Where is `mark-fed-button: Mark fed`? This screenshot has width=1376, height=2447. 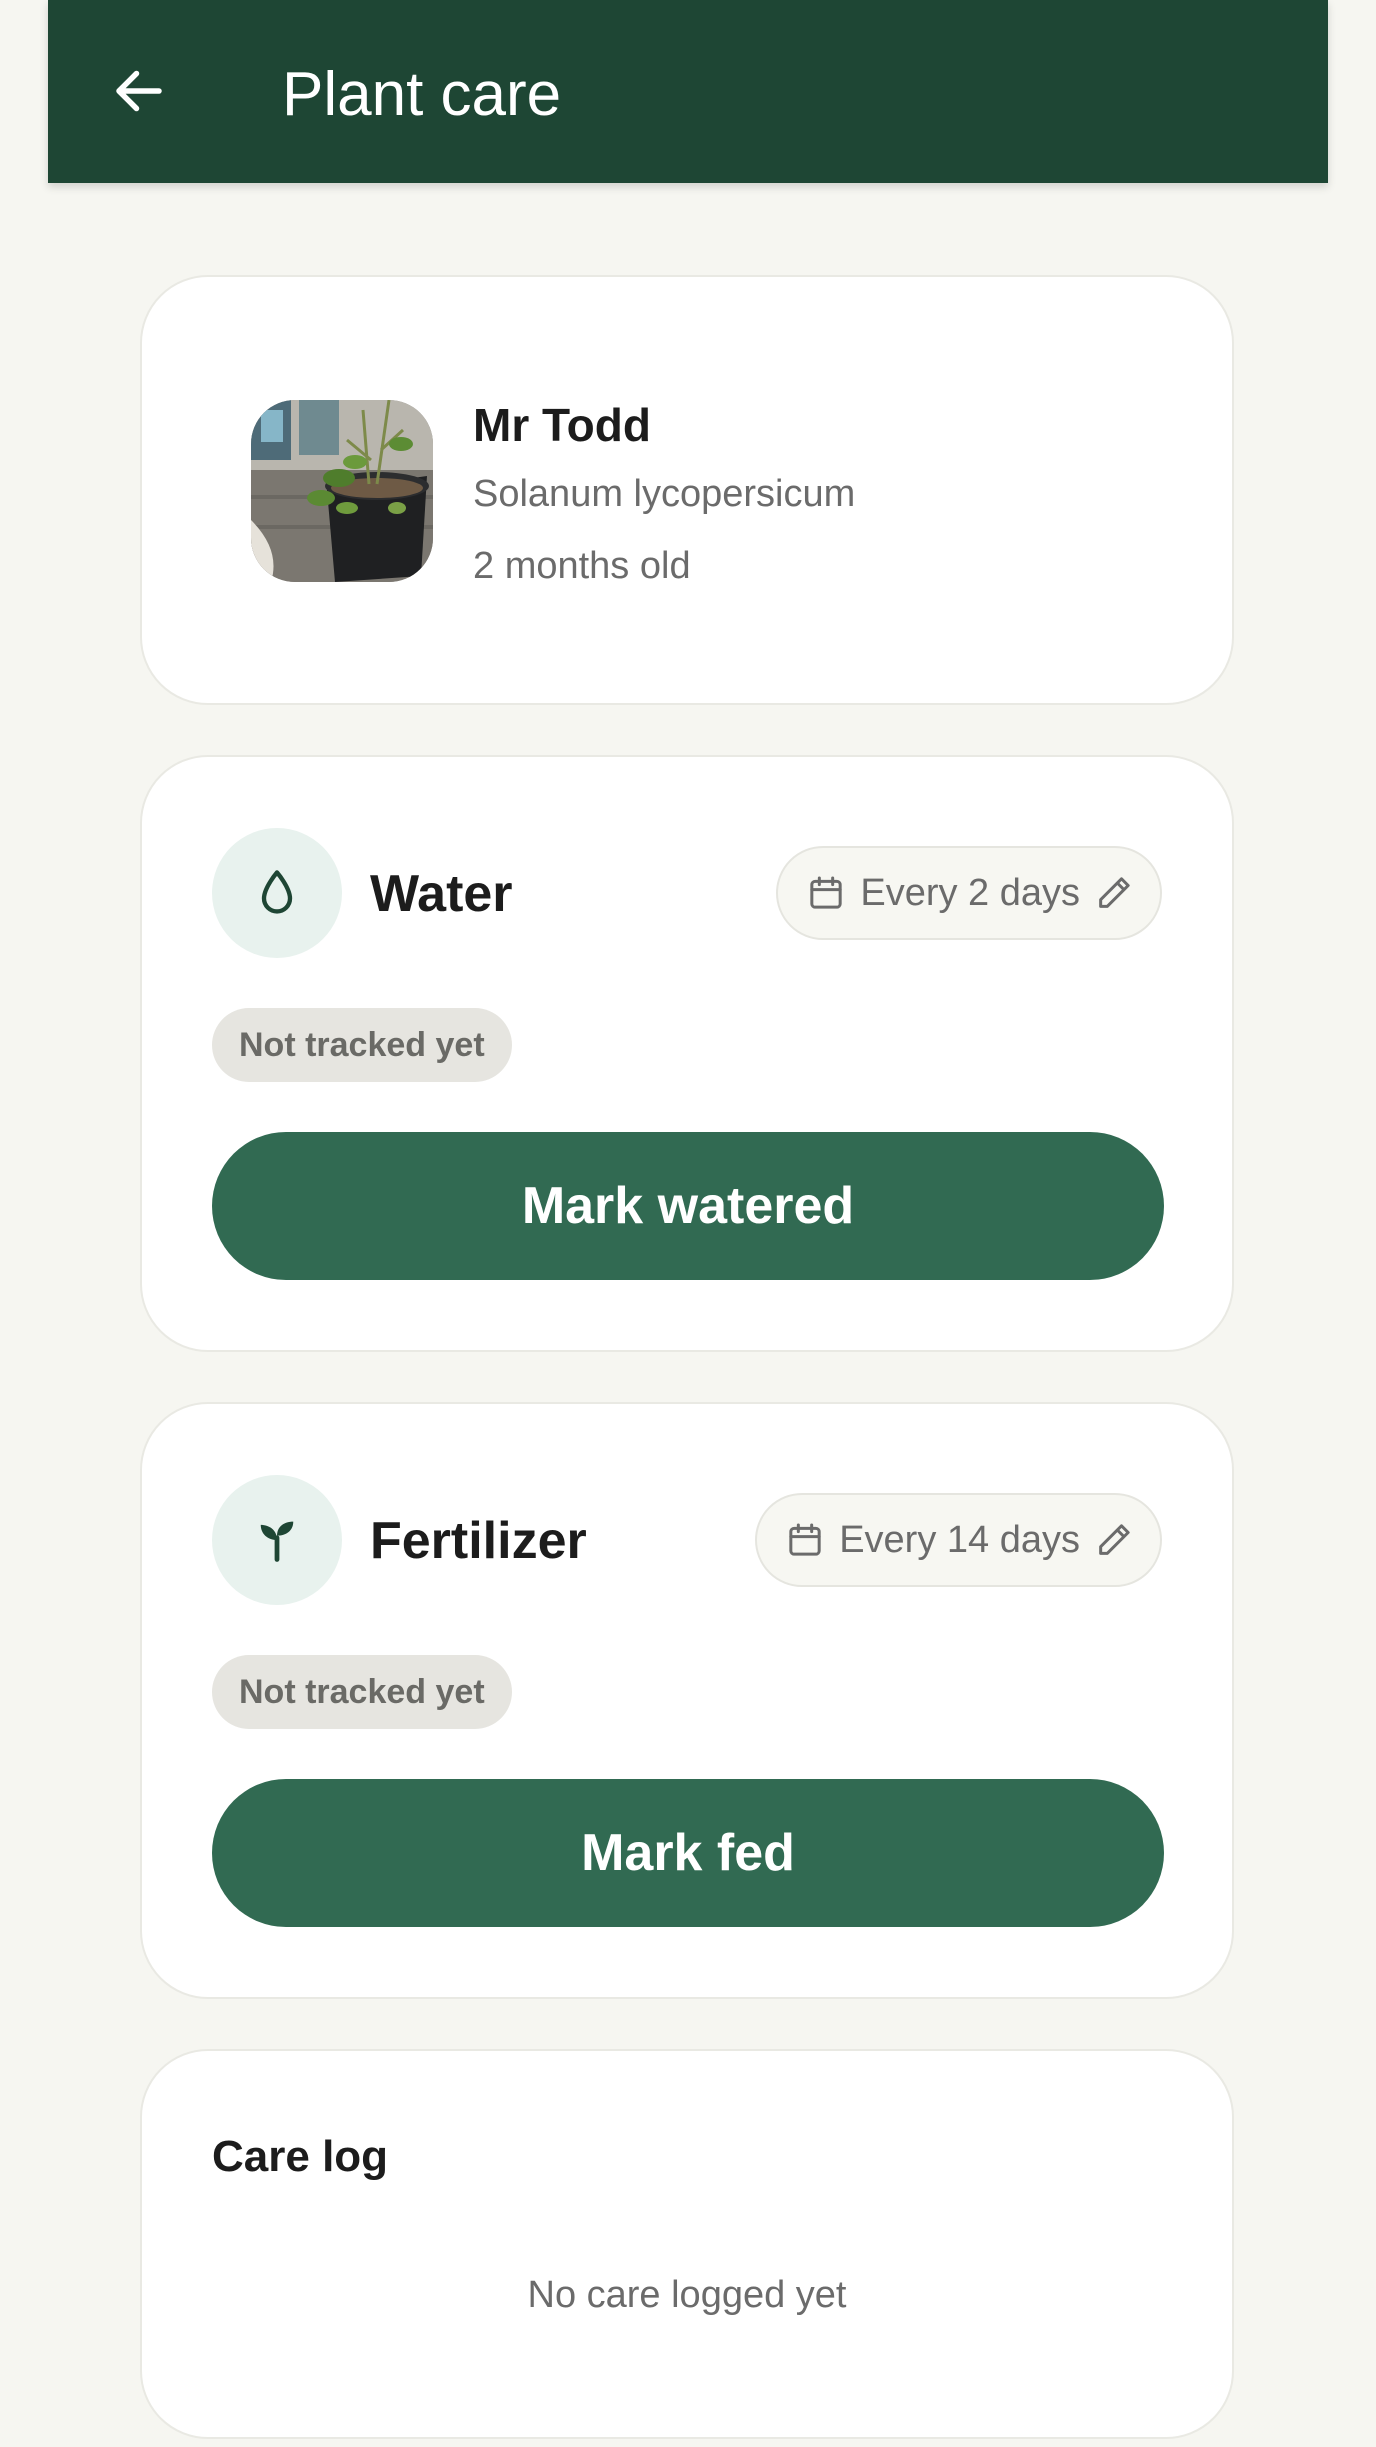
mark-fed-button: Mark fed is located at coordinates (688, 1853).